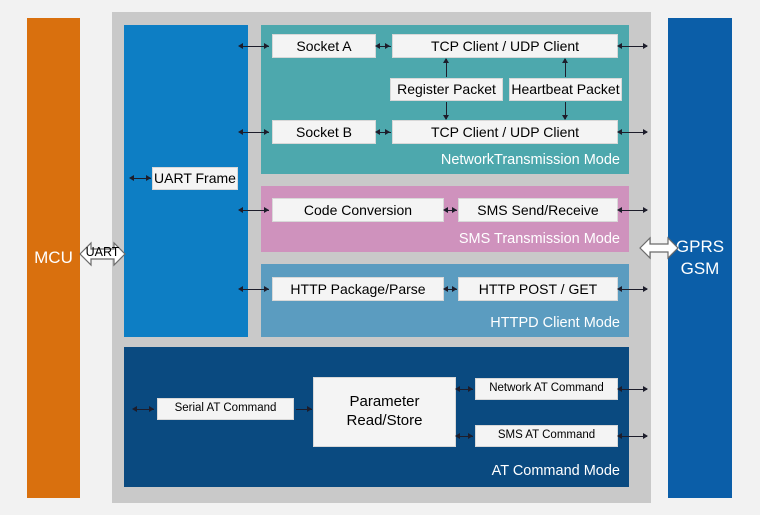  I want to click on block-serial-at-command: Serial AT Command, so click(225, 409).